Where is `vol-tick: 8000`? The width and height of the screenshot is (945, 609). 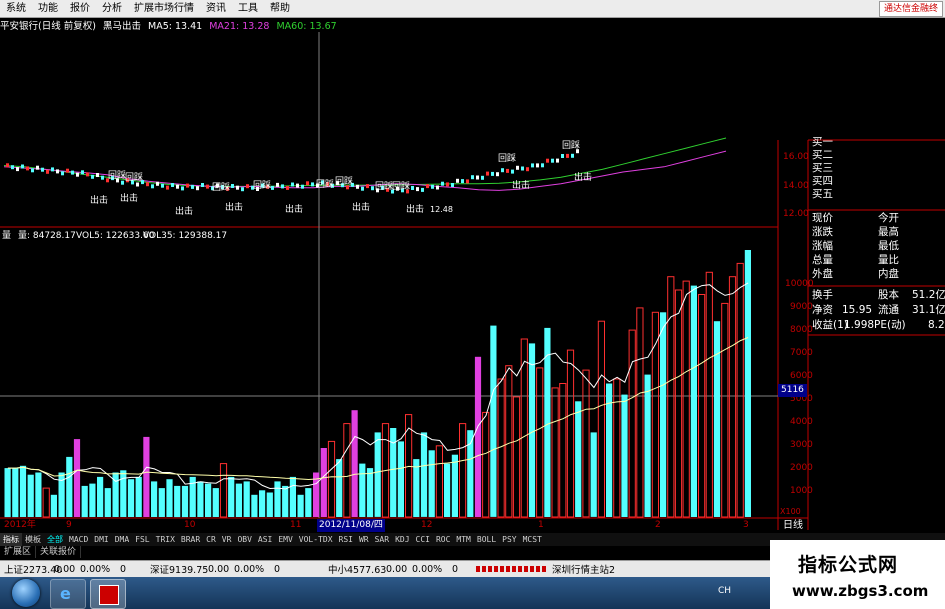
vol-tick: 8000 is located at coordinates (801, 330).